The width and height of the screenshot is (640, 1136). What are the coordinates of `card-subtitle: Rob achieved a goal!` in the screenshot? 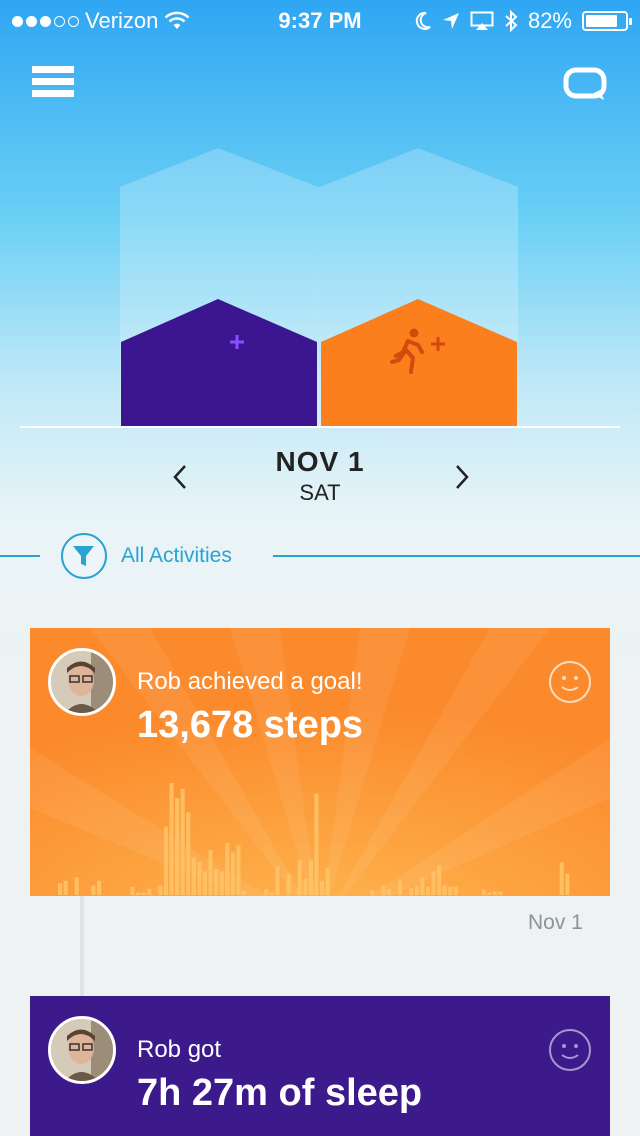 It's located at (250, 681).